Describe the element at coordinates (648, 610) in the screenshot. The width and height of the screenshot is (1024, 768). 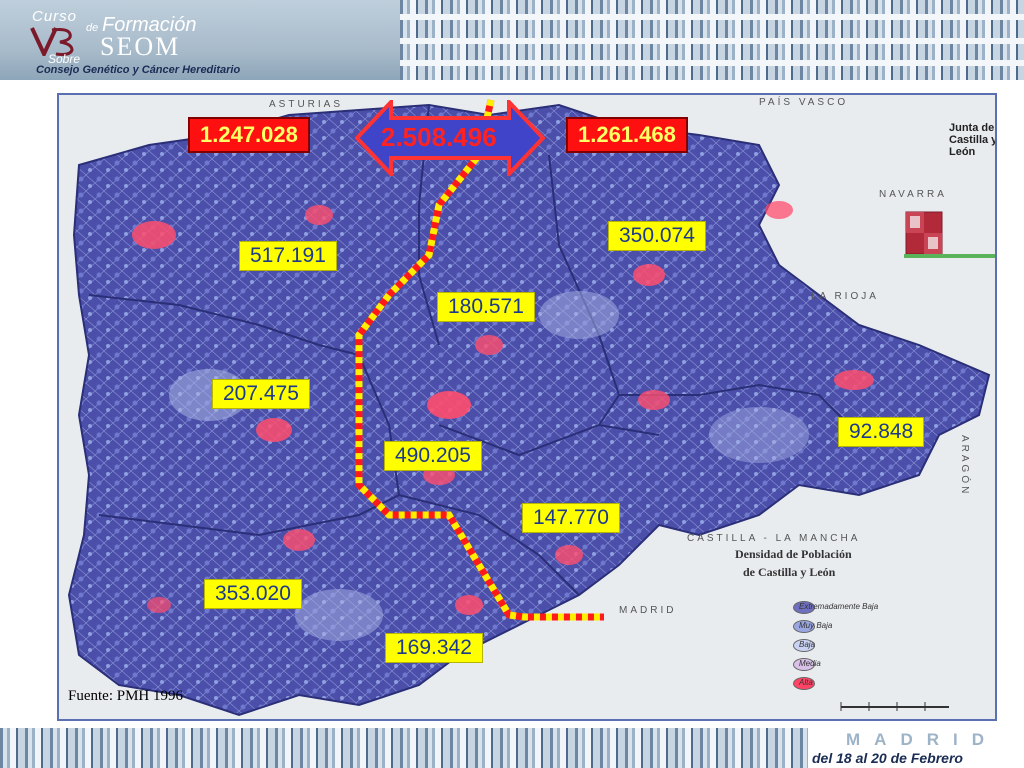
I see `label-madrid: MADRID` at that location.